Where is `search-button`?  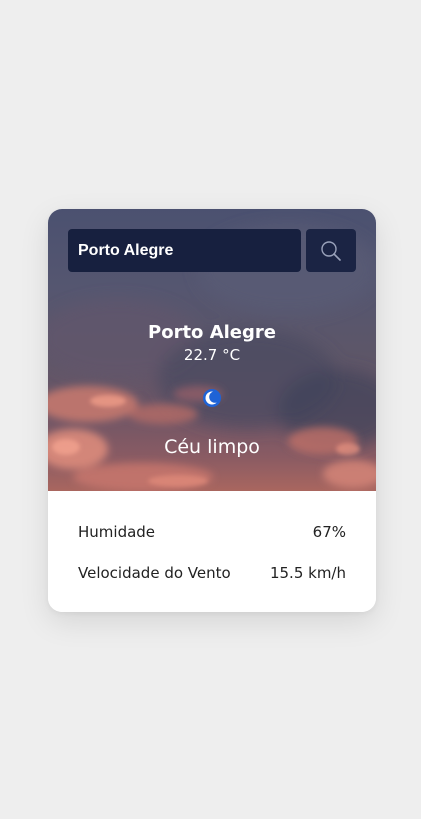 search-button is located at coordinates (331, 250).